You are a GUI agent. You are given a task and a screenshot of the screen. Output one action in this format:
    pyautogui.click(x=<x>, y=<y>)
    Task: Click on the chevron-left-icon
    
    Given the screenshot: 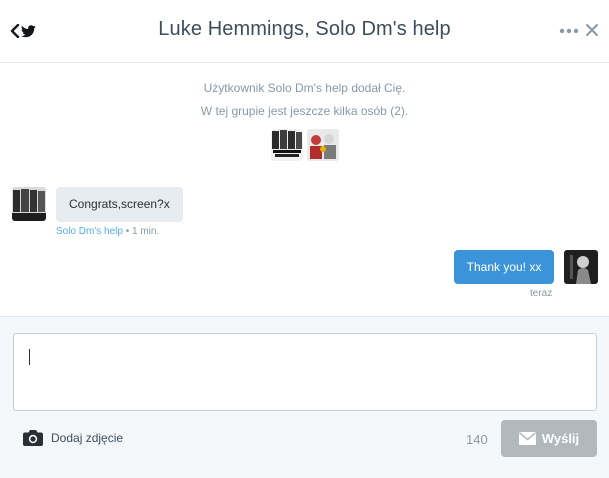 What is the action you would take?
    pyautogui.click(x=15, y=31)
    